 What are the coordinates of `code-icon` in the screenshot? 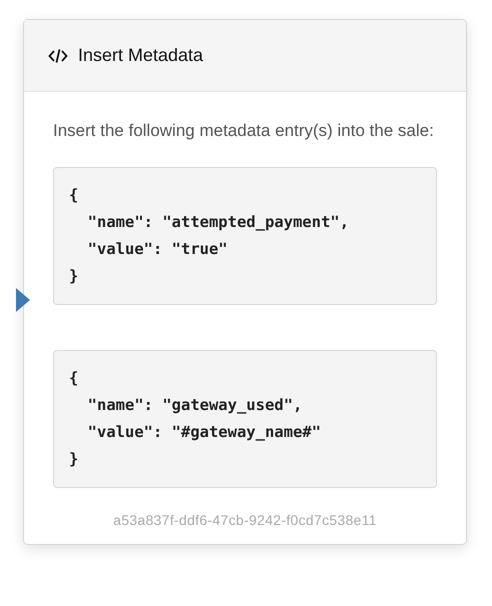 It's located at (58, 56).